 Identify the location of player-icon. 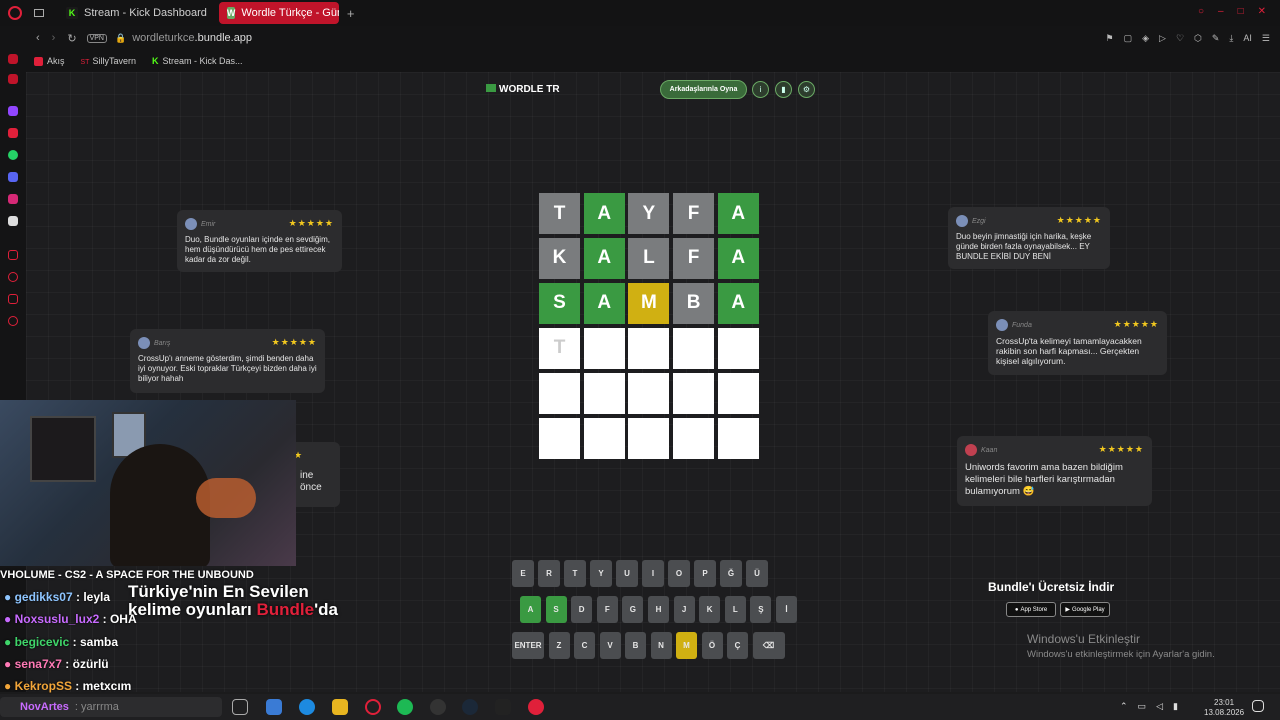
(13, 255).